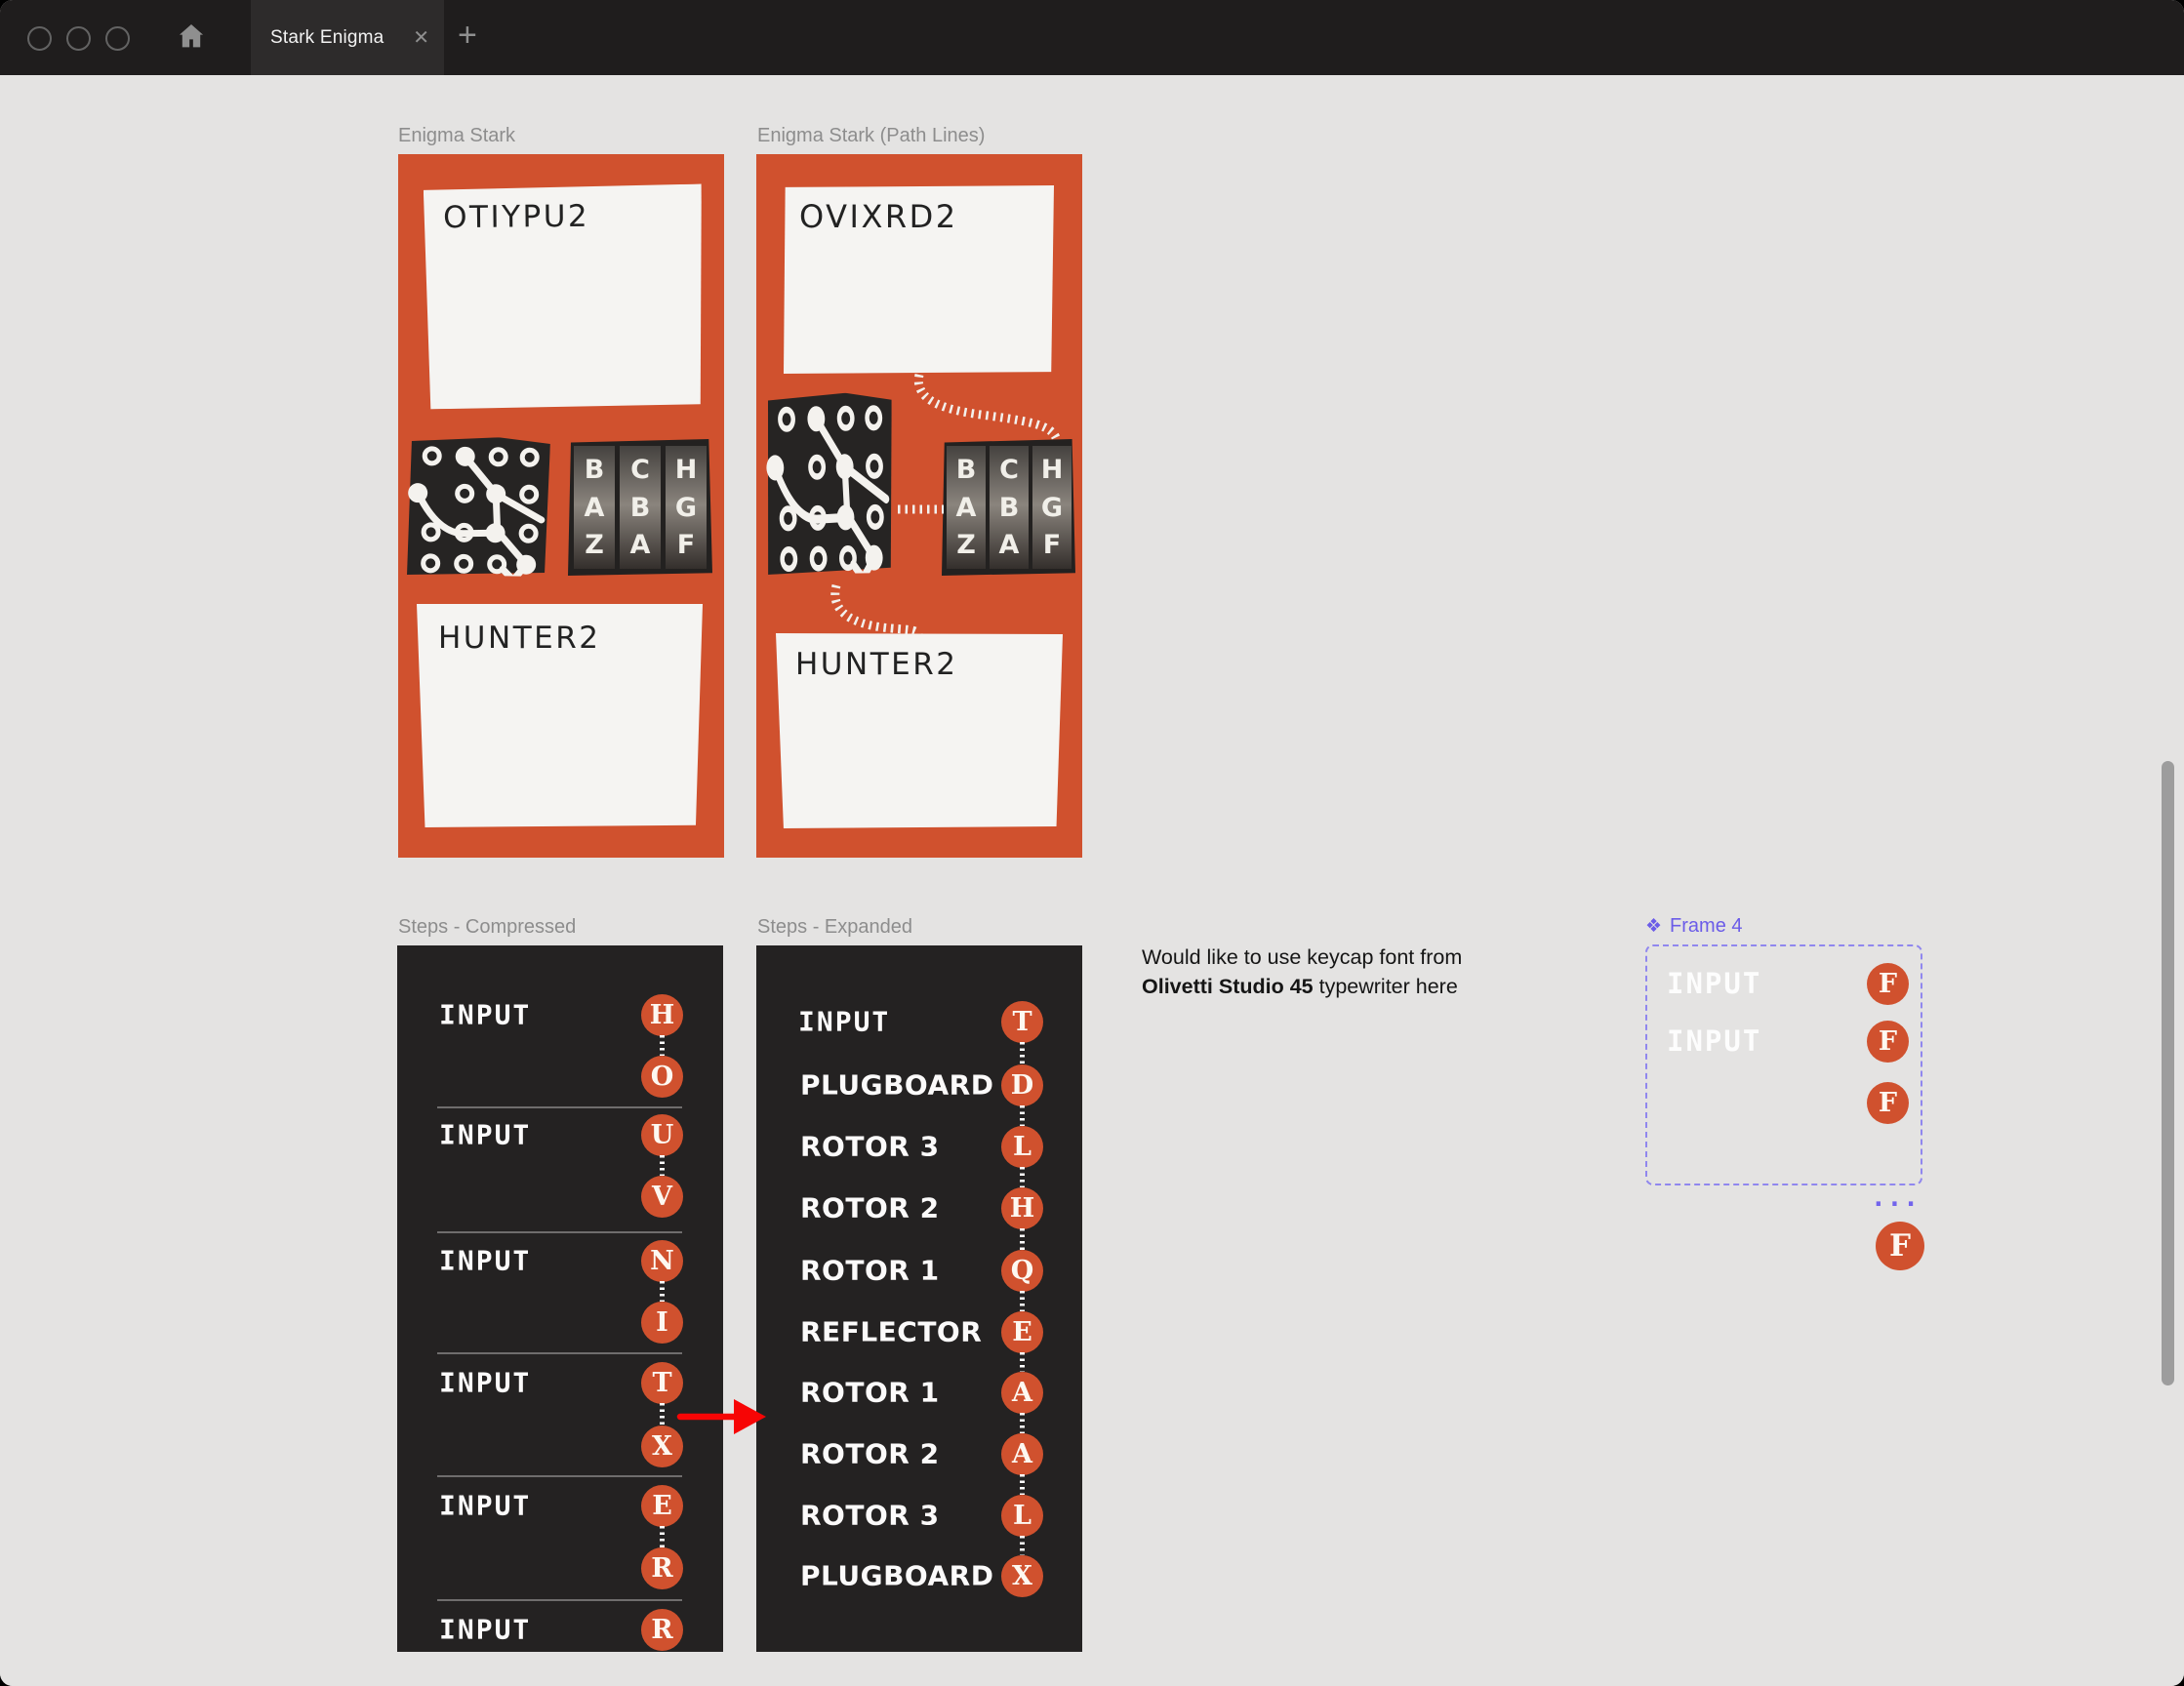 The image size is (2184, 1686). What do you see at coordinates (721, 1416) in the screenshot?
I see `arrow-right-icon` at bounding box center [721, 1416].